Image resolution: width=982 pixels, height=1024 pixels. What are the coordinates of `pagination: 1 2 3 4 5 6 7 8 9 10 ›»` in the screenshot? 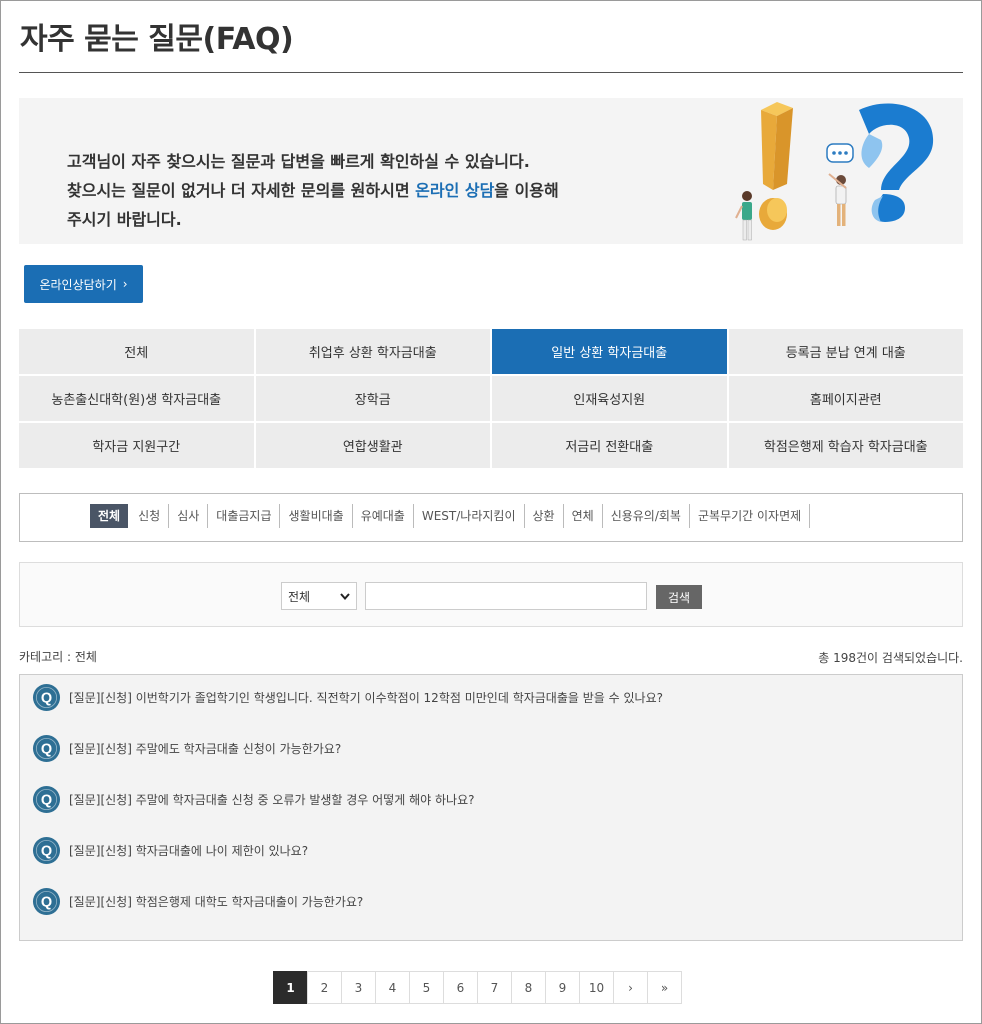 It's located at (477, 987).